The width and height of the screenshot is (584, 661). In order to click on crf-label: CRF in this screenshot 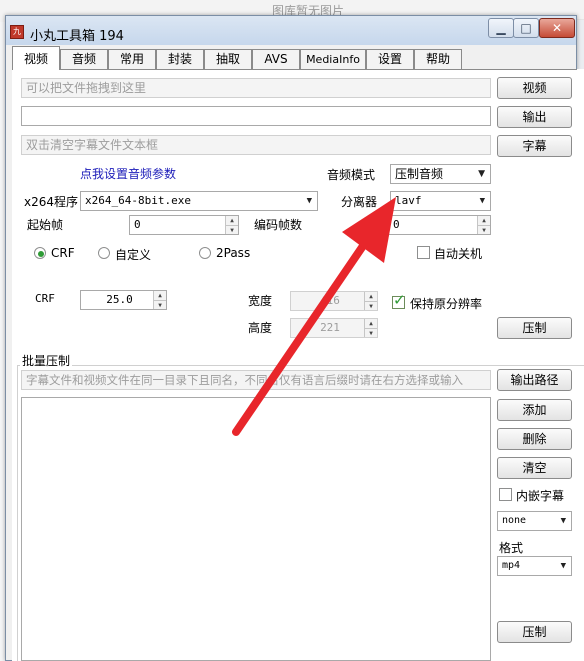, I will do `click(45, 298)`.